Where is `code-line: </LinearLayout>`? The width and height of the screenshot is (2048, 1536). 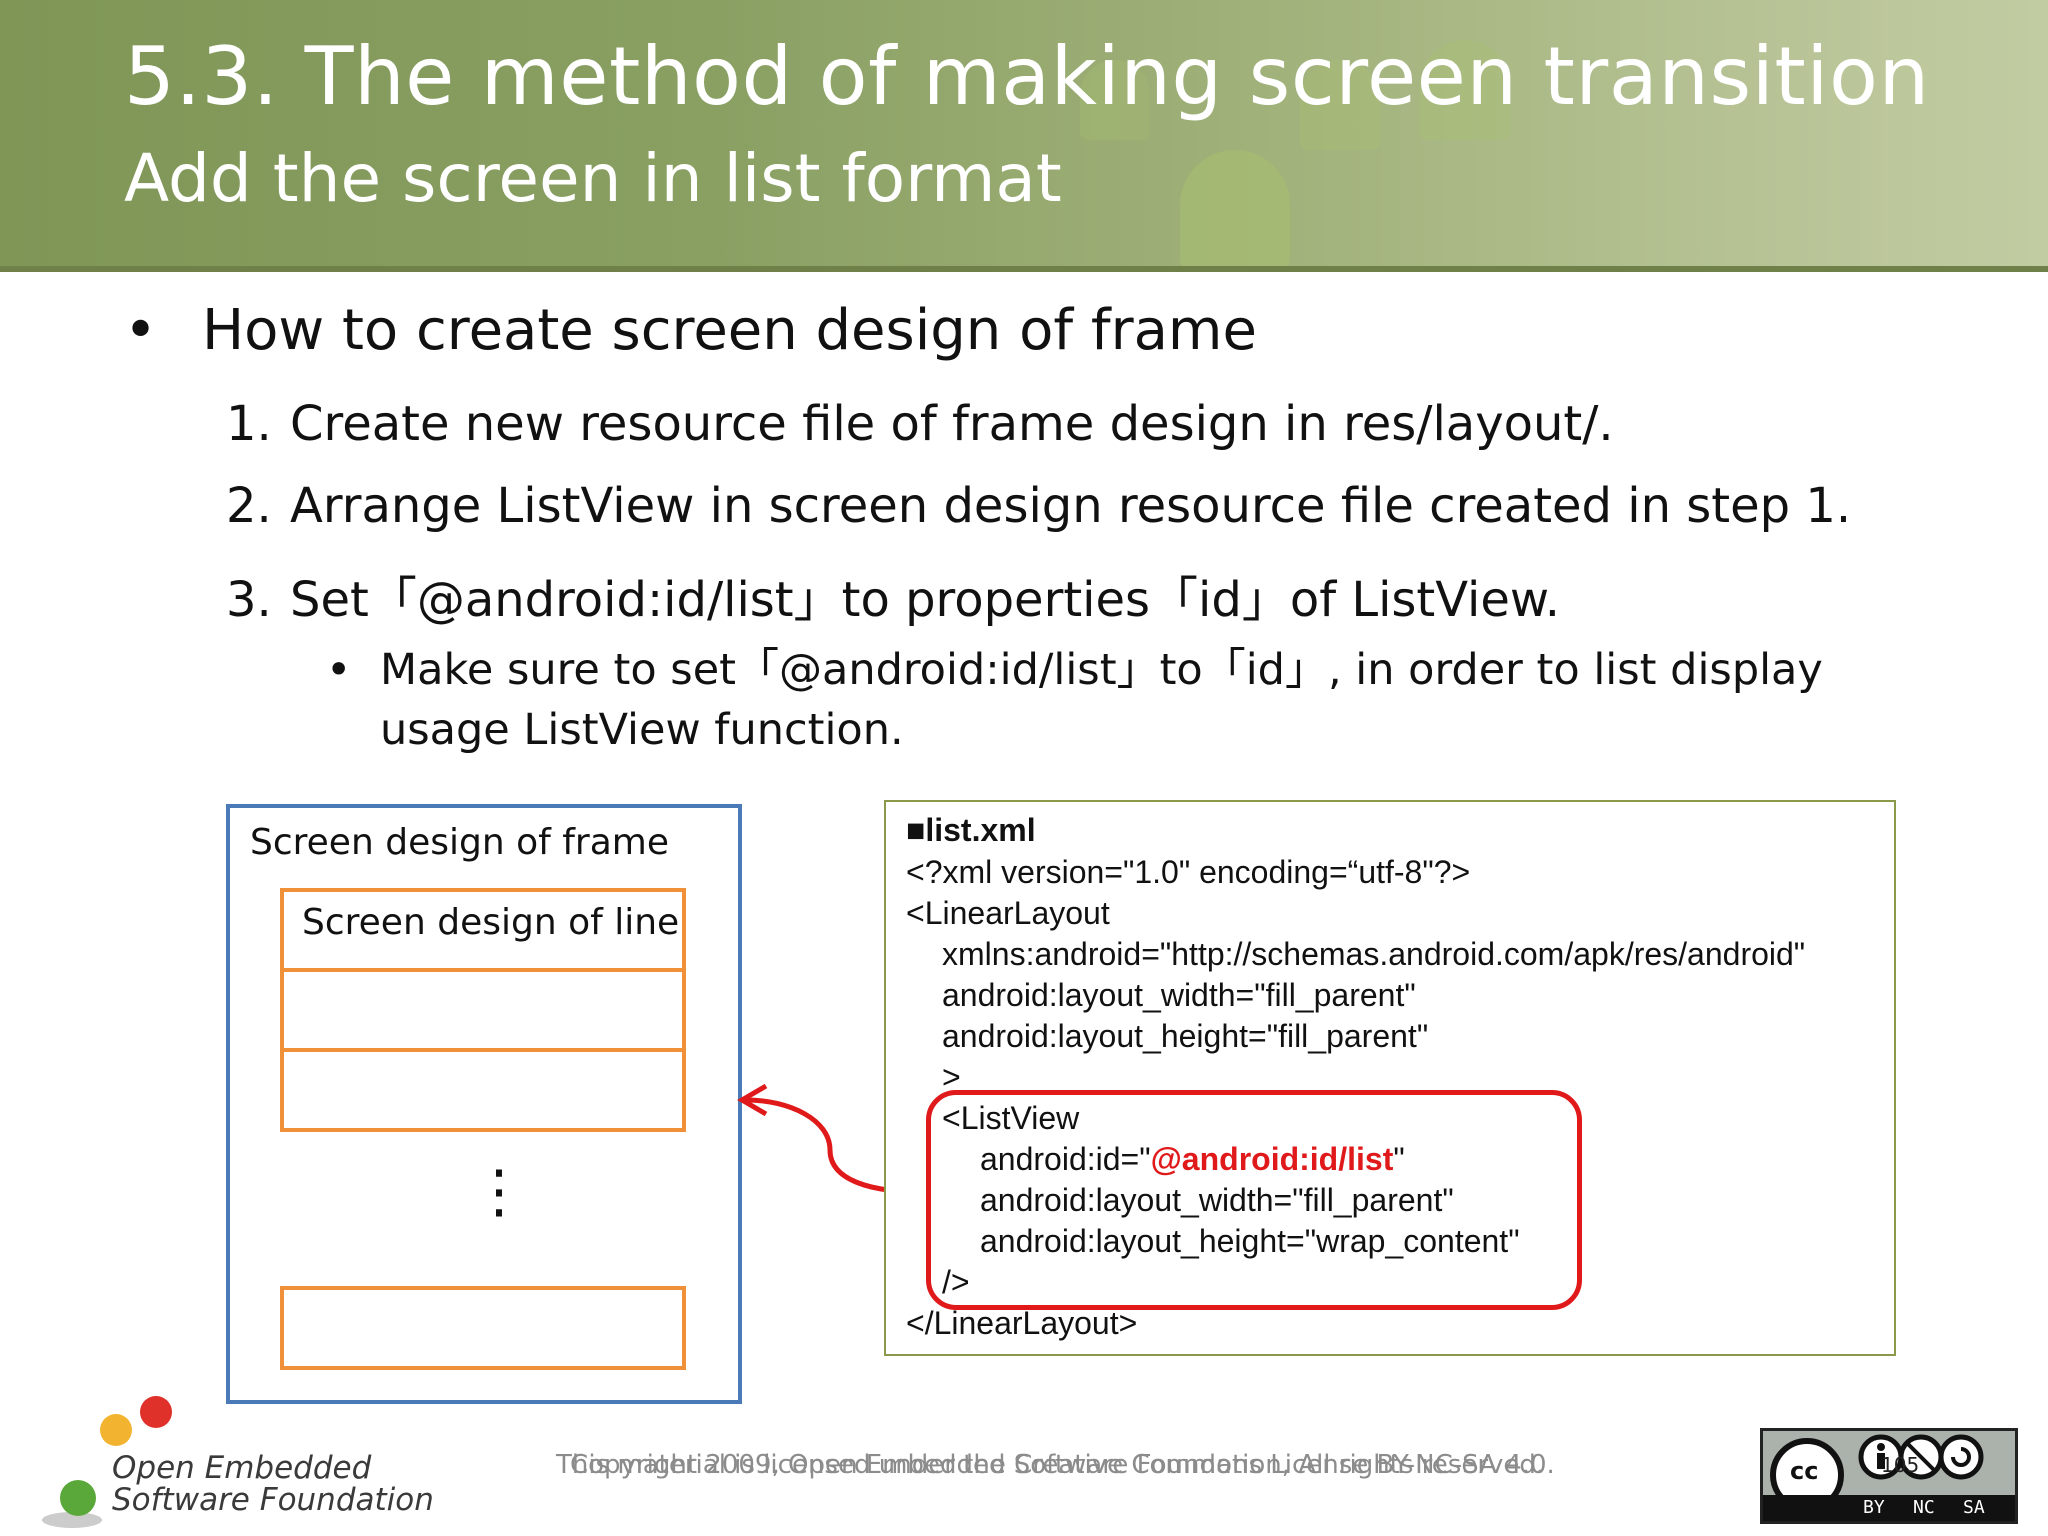 code-line: </LinearLayout> is located at coordinates (1022, 1323).